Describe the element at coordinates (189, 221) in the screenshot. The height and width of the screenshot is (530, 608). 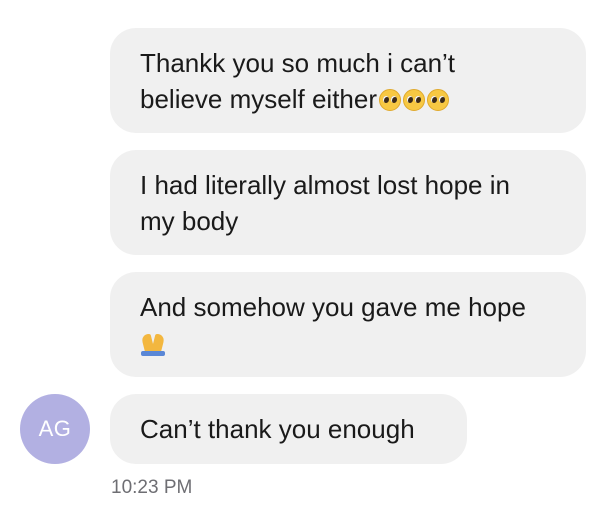
I see `message-text-line: my body` at that location.